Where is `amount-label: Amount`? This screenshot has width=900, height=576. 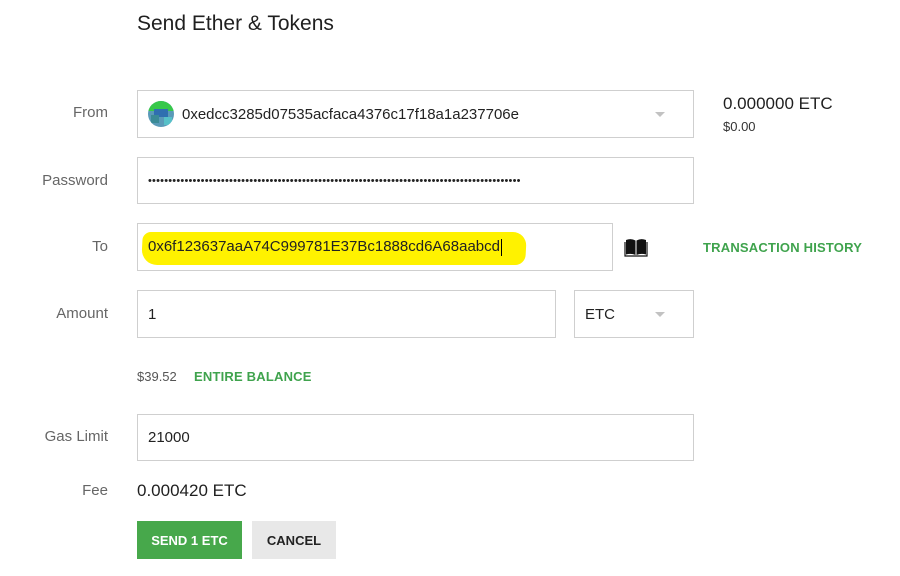
amount-label: Amount is located at coordinates (82, 313).